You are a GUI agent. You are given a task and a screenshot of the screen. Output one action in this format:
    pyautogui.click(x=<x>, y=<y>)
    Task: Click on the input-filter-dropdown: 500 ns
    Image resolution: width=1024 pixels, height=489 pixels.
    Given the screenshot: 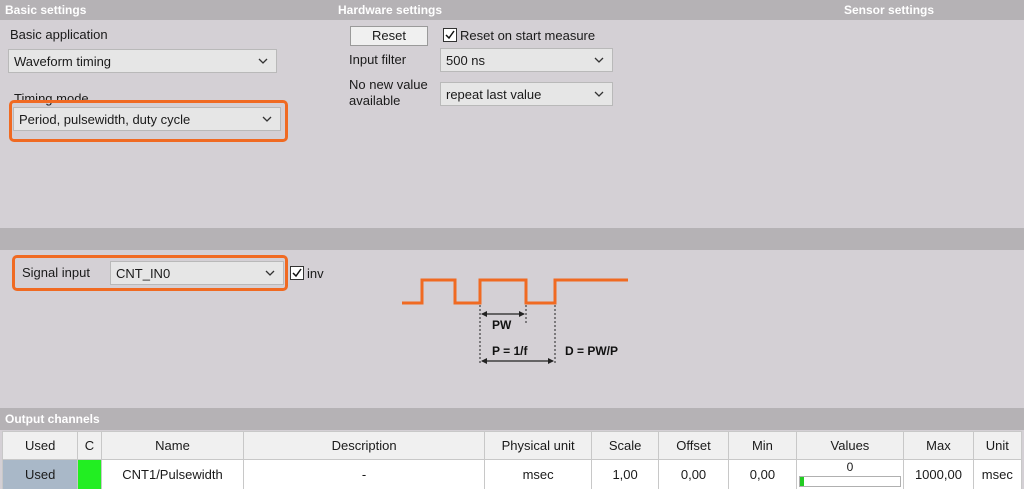 What is the action you would take?
    pyautogui.click(x=526, y=60)
    